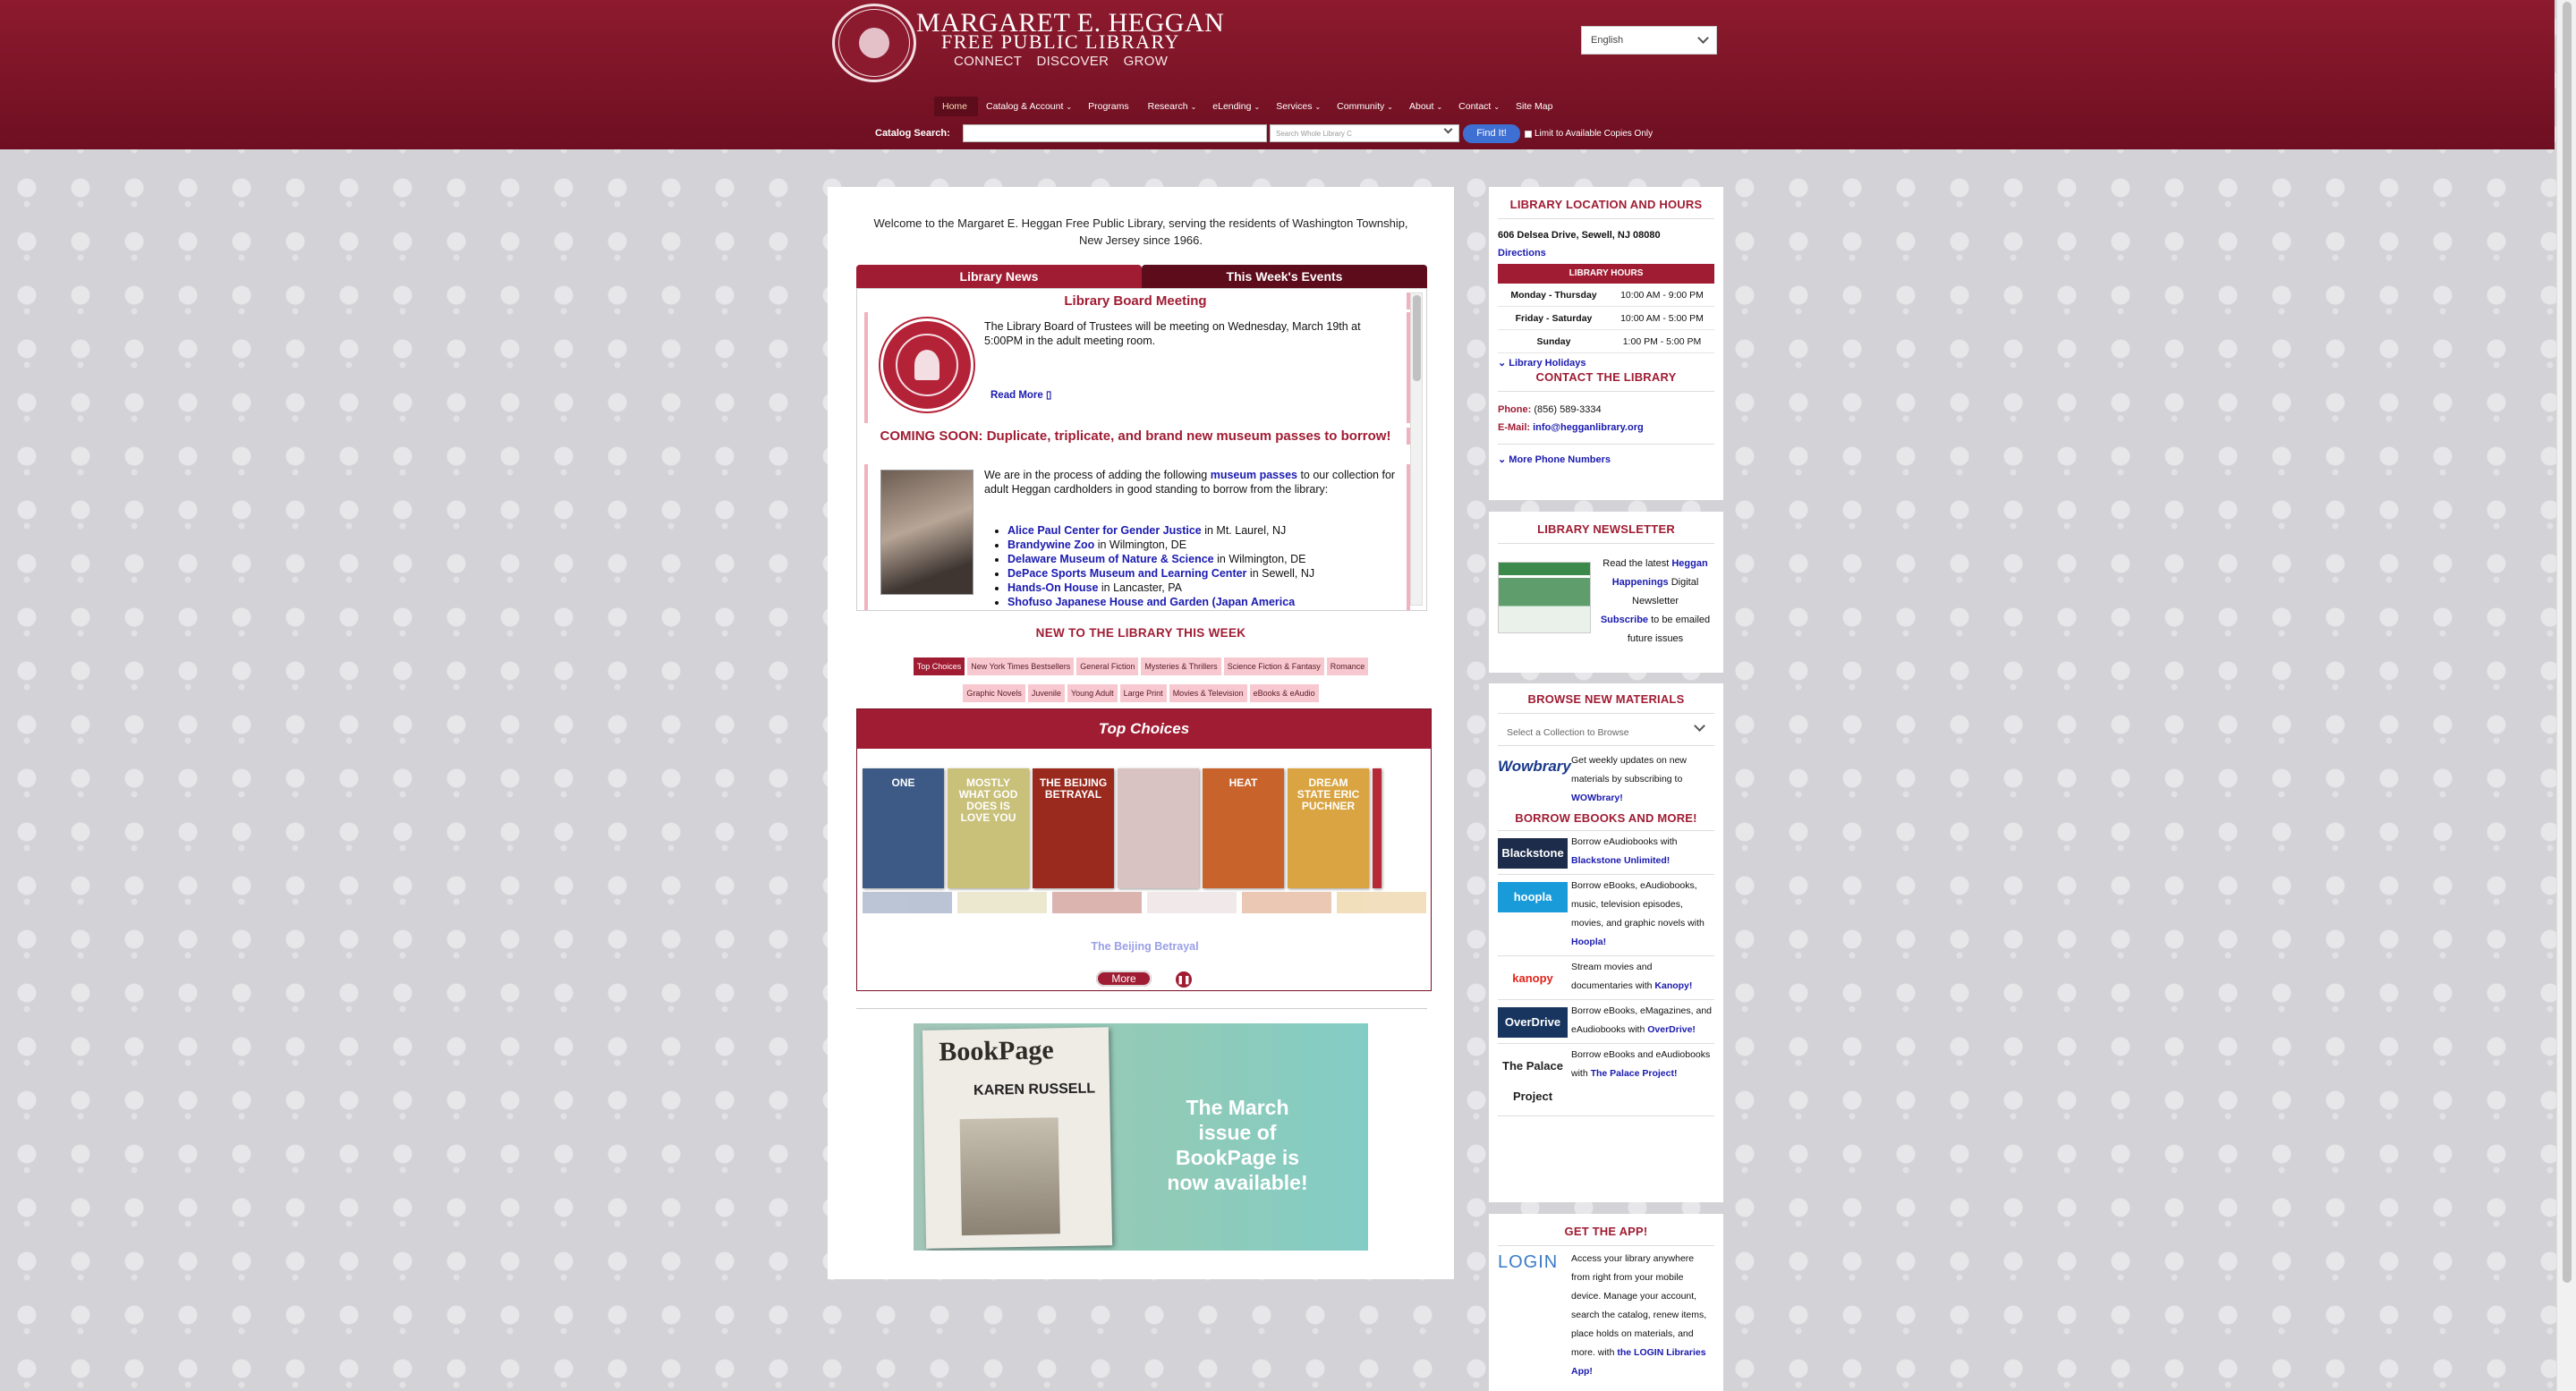 Image resolution: width=2576 pixels, height=1391 pixels. I want to click on more-phone-numbers-link: ⌄ More Phone Numbers, so click(1606, 459).